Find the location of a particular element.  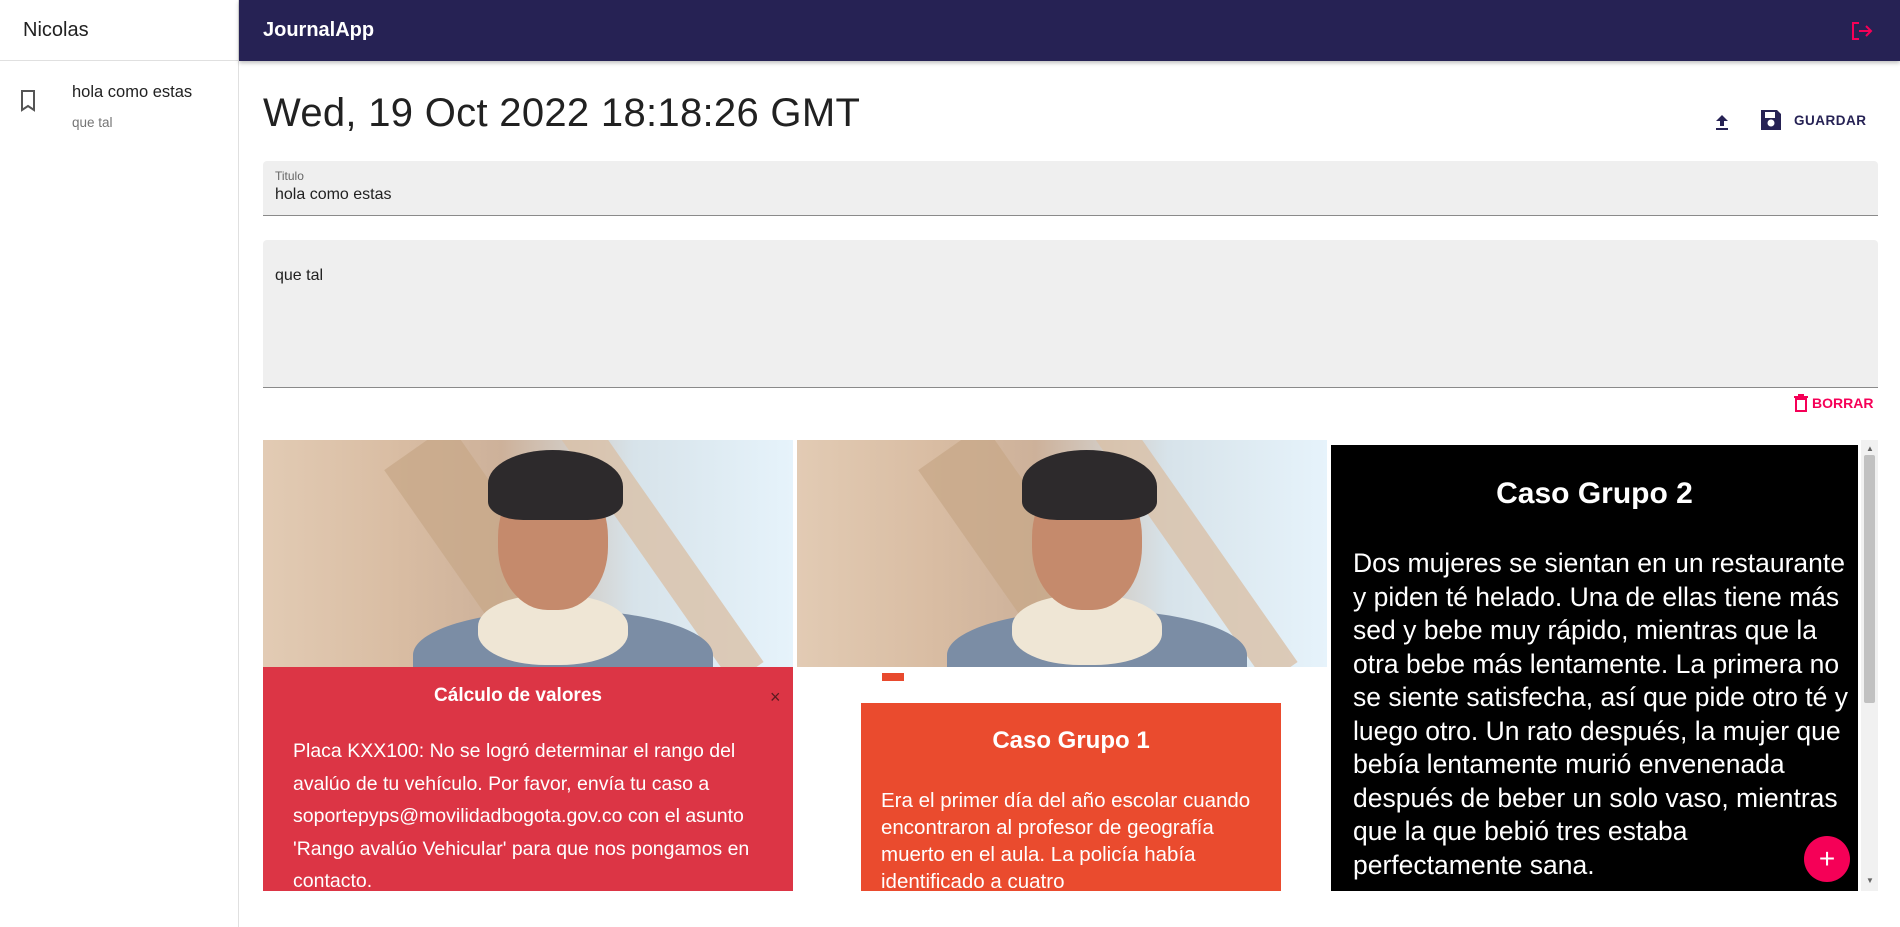

journal-entry-text: hola como estas que tal is located at coordinates (132, 106).